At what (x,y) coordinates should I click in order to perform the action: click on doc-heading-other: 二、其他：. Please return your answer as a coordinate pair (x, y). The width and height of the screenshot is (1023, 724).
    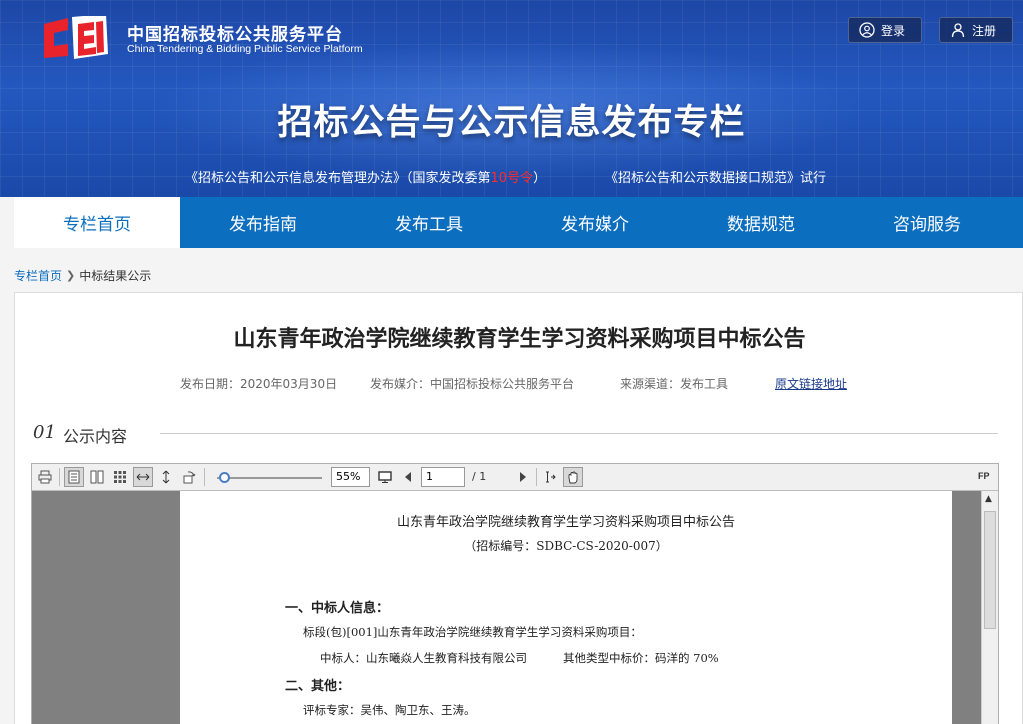
    Looking at the image, I should click on (318, 686).